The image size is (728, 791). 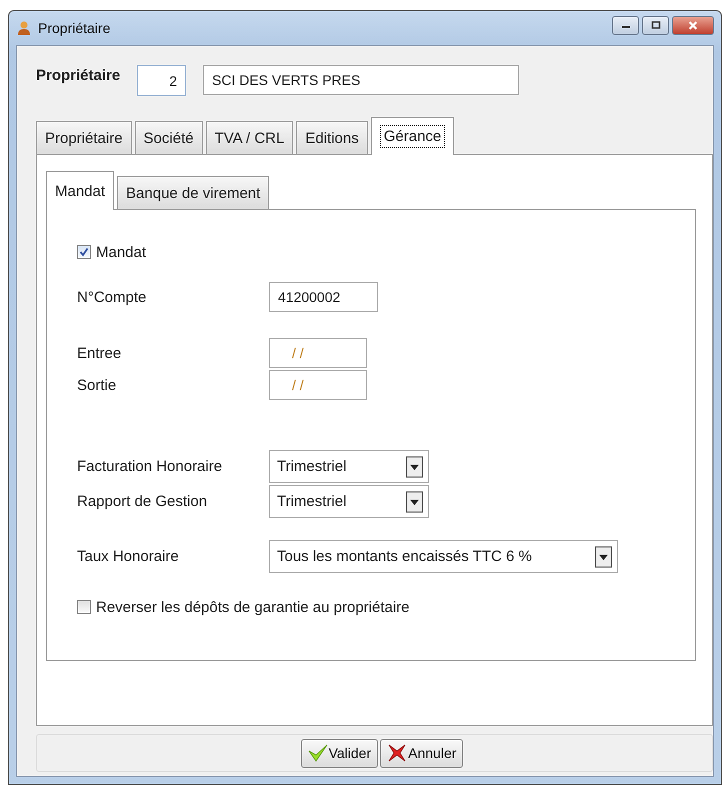 What do you see at coordinates (397, 753) in the screenshot?
I see `cross-icon` at bounding box center [397, 753].